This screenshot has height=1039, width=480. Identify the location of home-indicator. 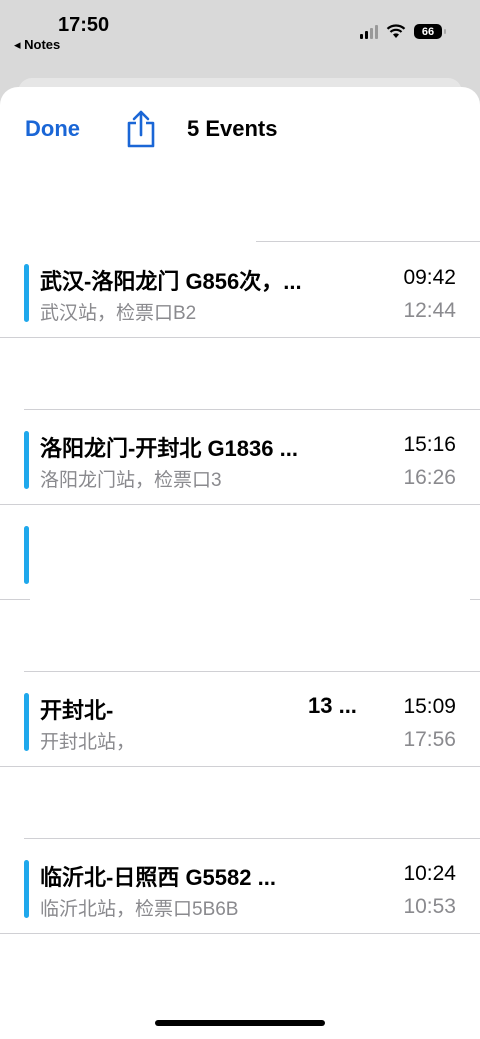
(240, 1023).